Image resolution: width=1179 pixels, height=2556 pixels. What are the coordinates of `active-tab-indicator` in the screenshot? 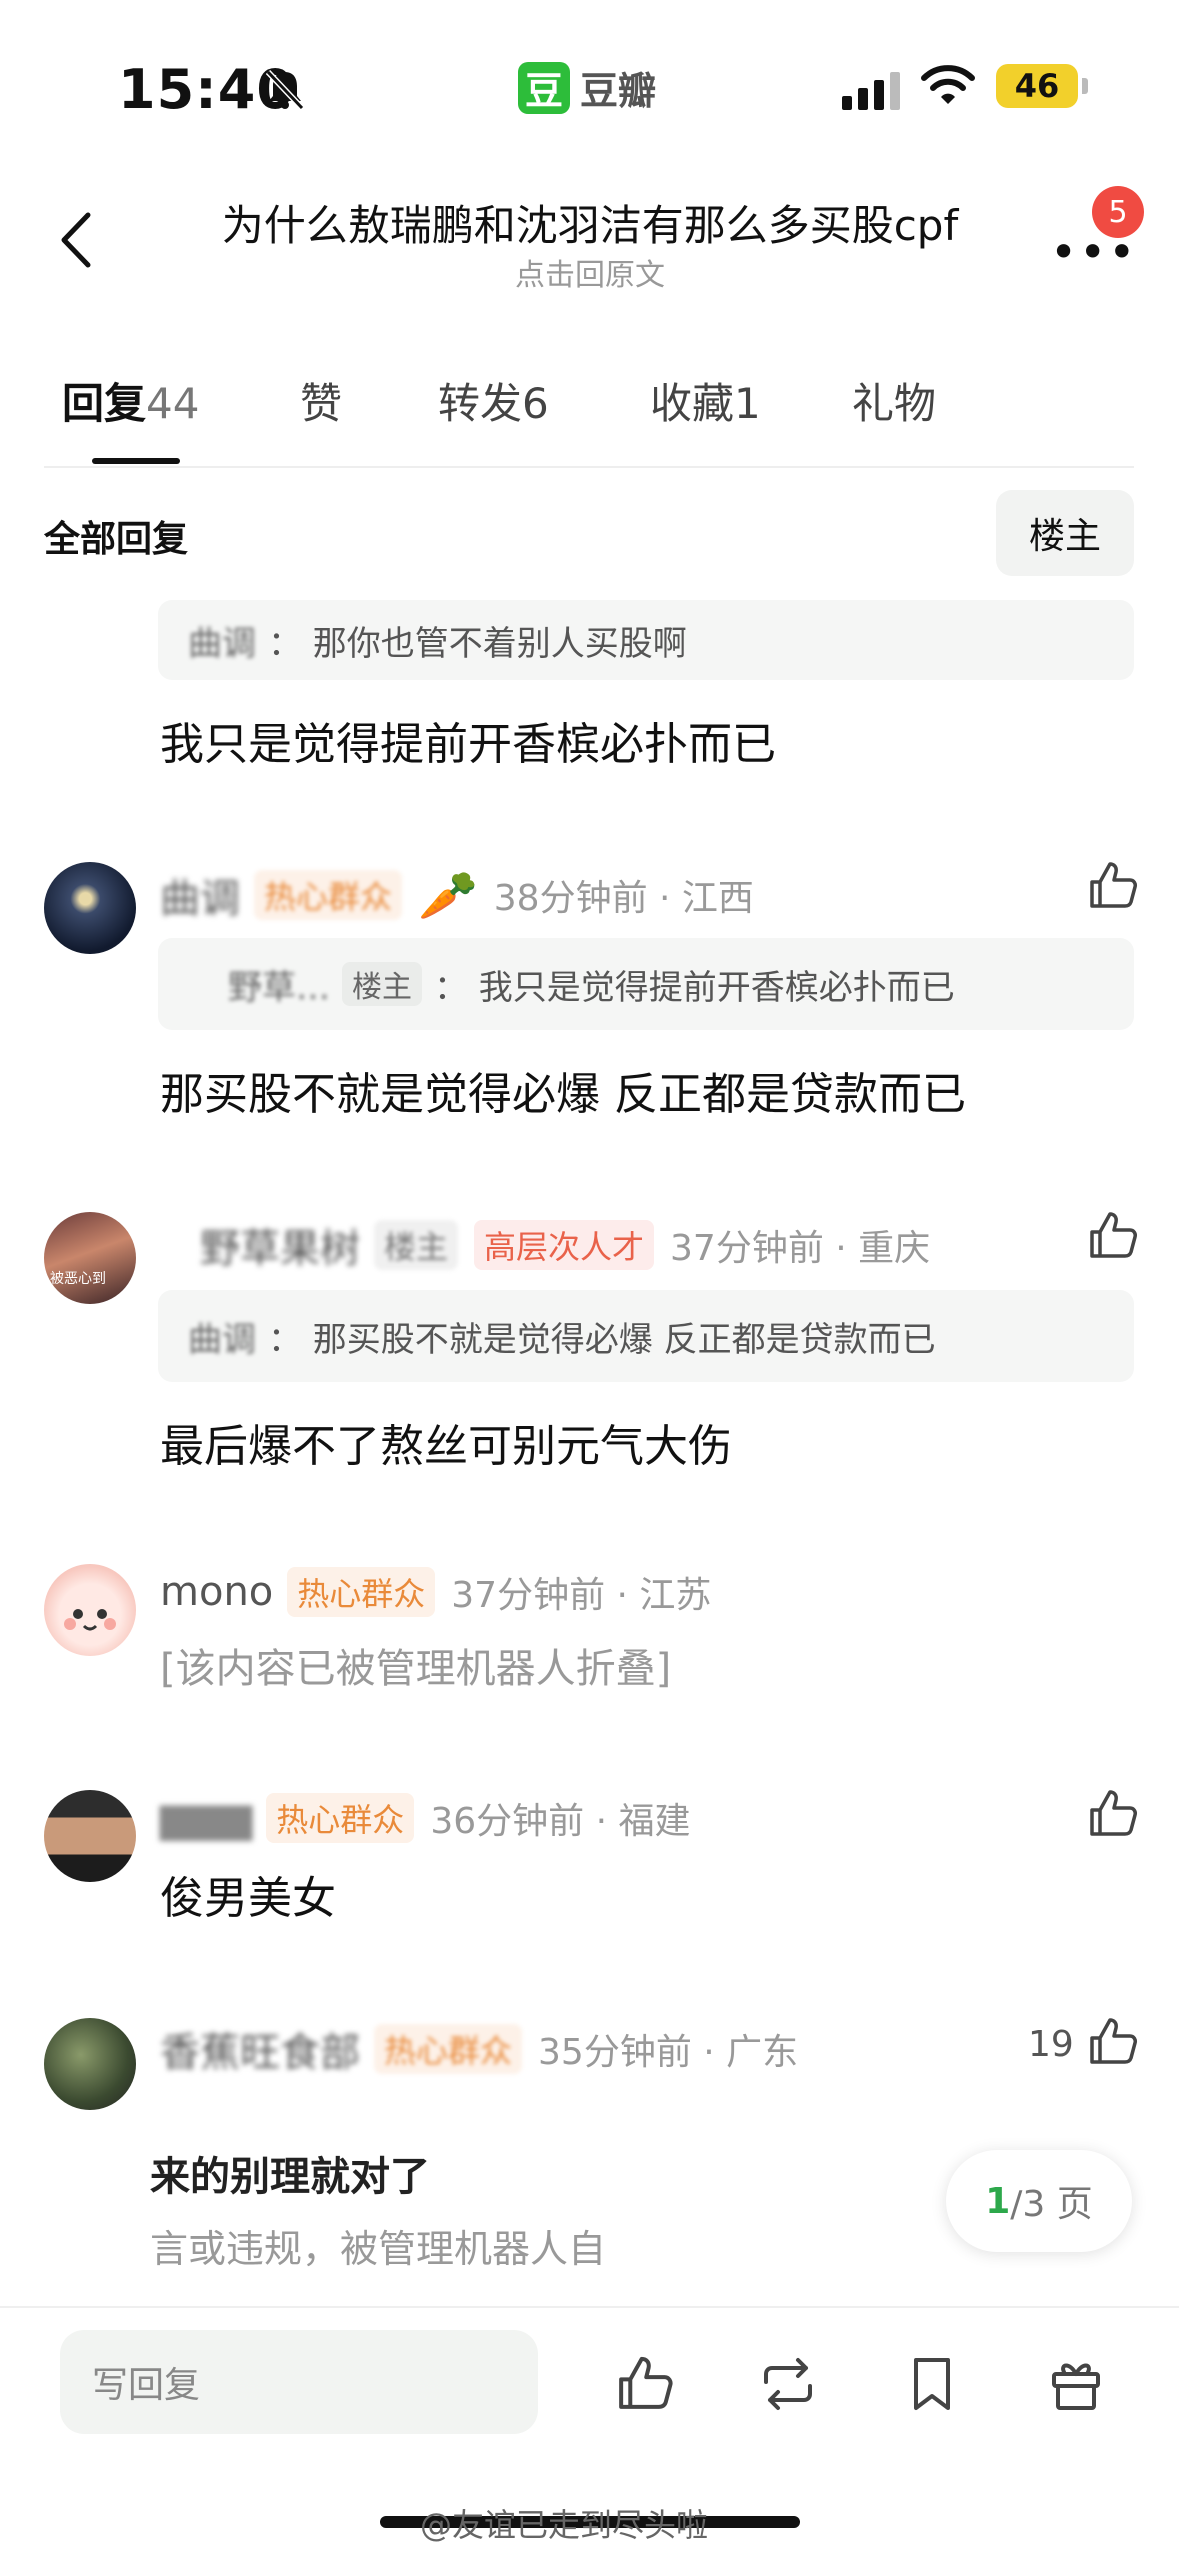 It's located at (136, 461).